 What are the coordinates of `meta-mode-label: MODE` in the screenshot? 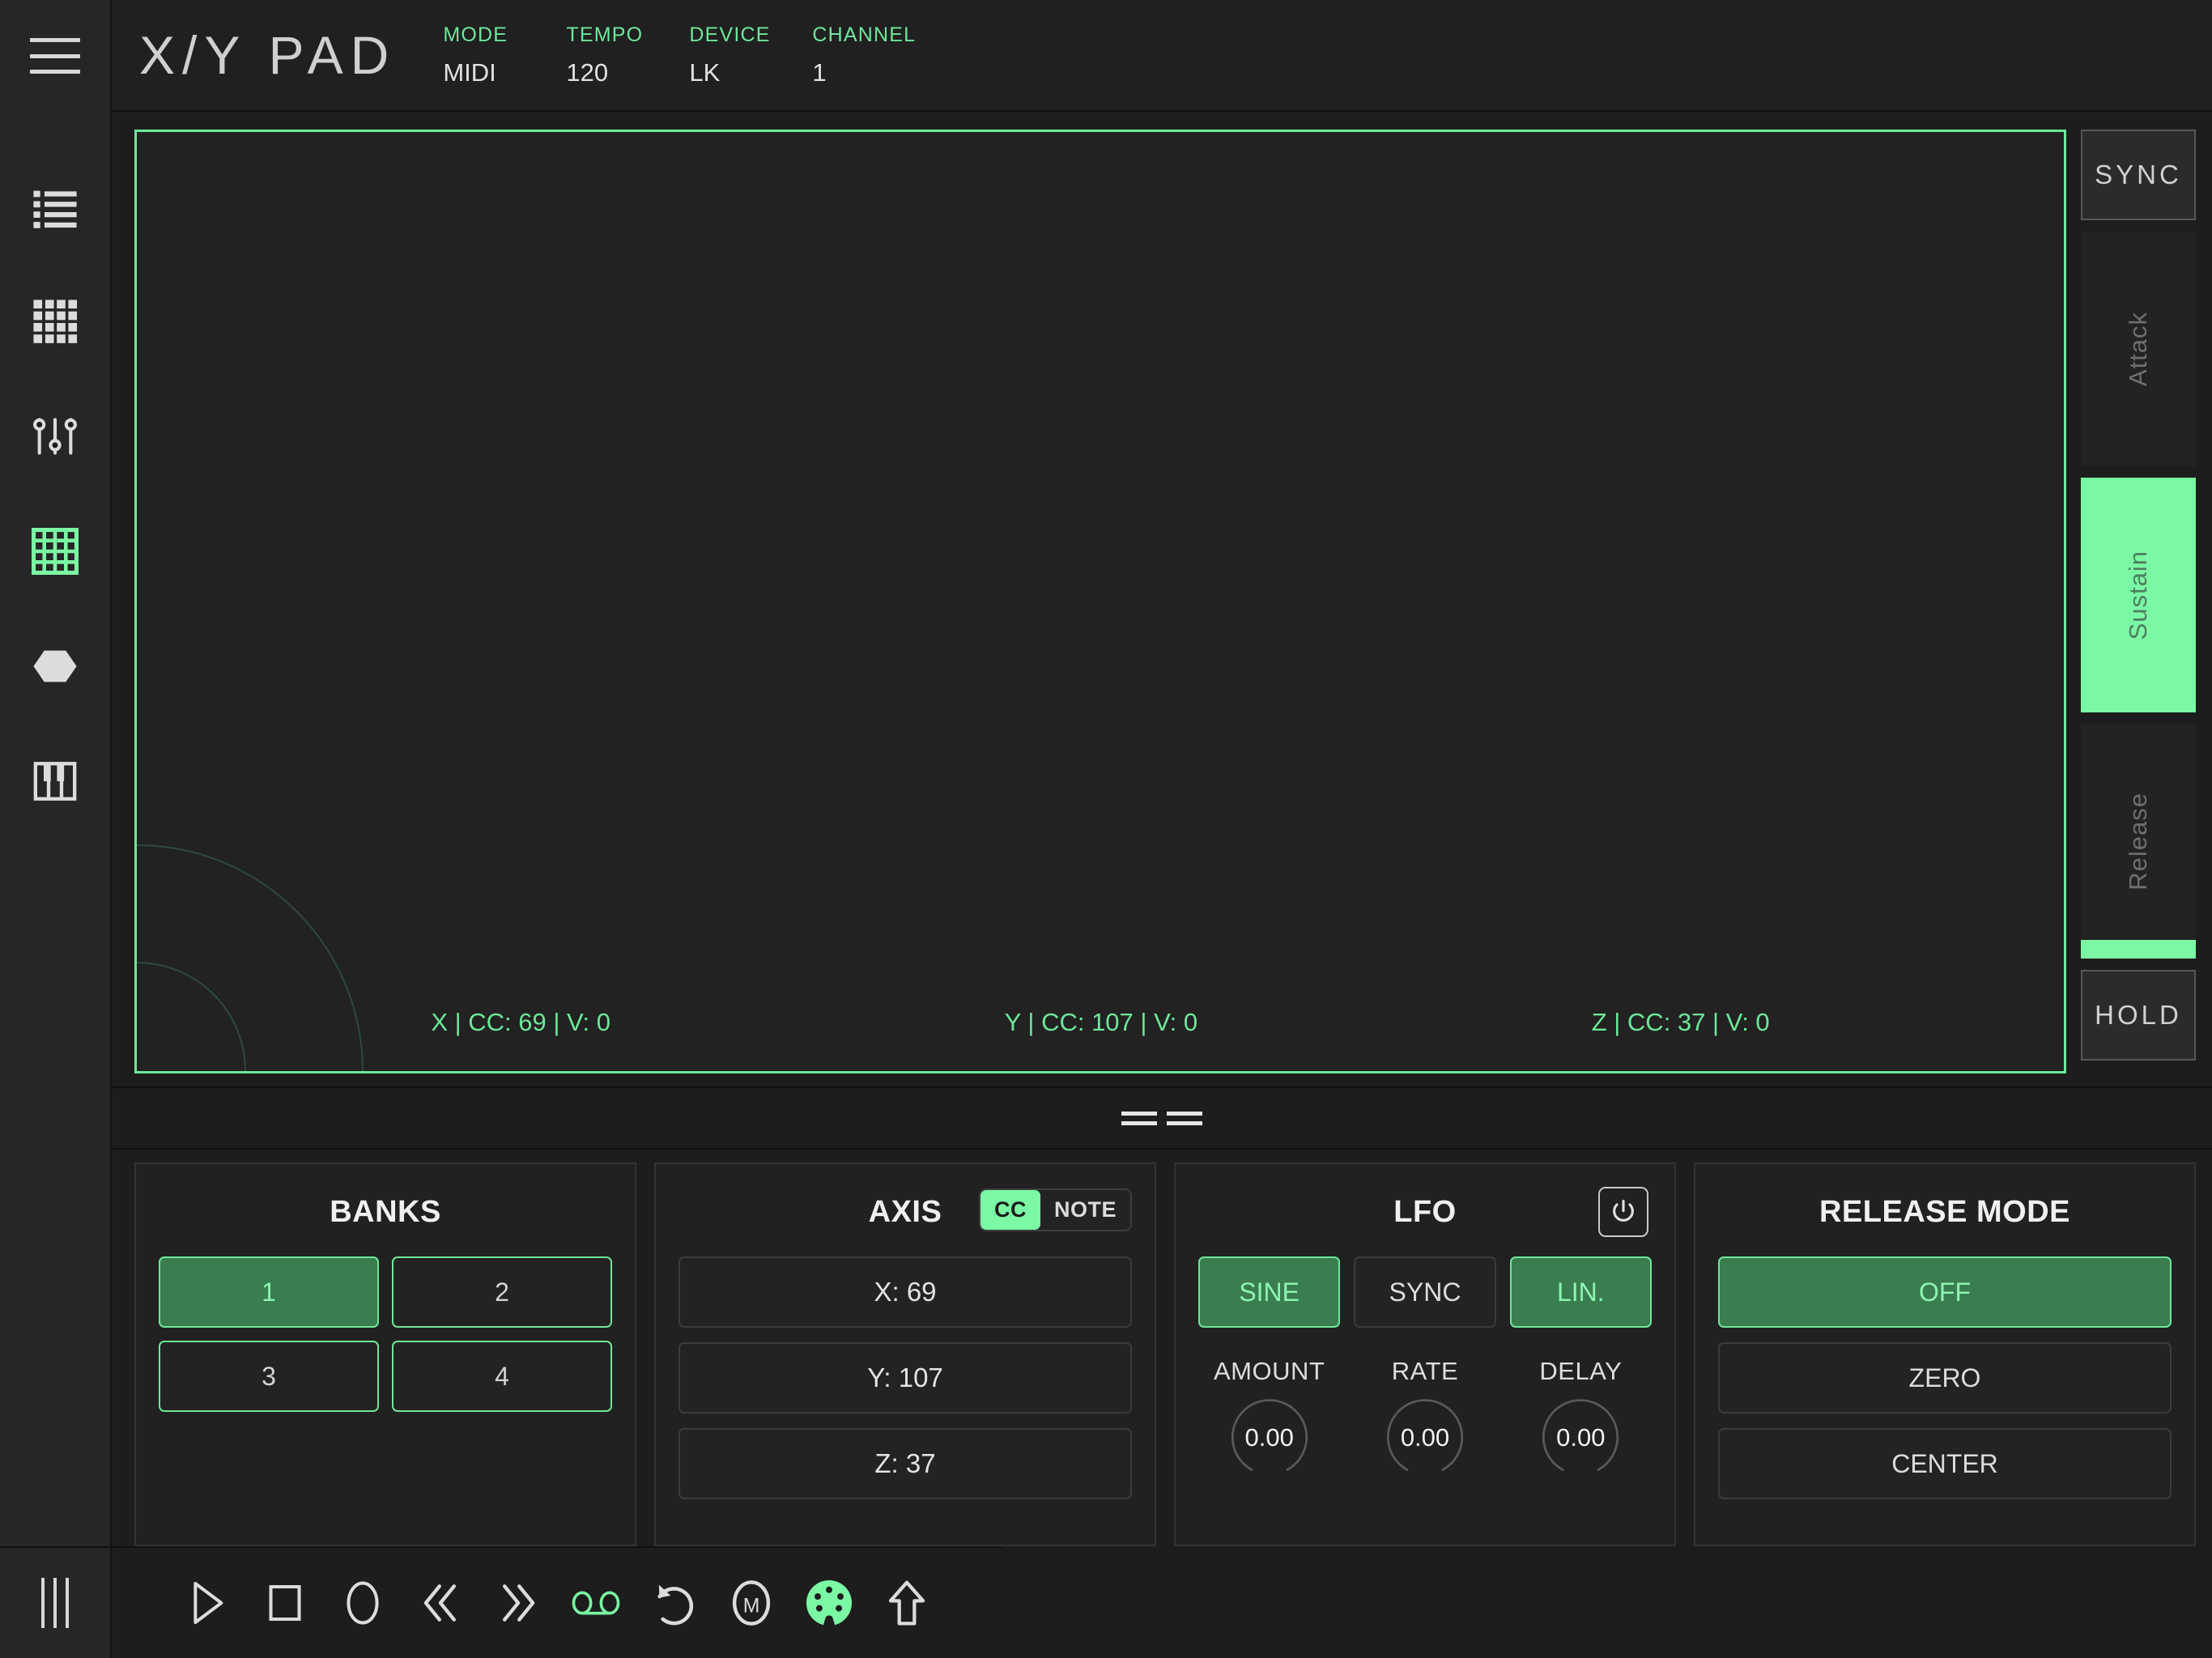 It's located at (476, 34).